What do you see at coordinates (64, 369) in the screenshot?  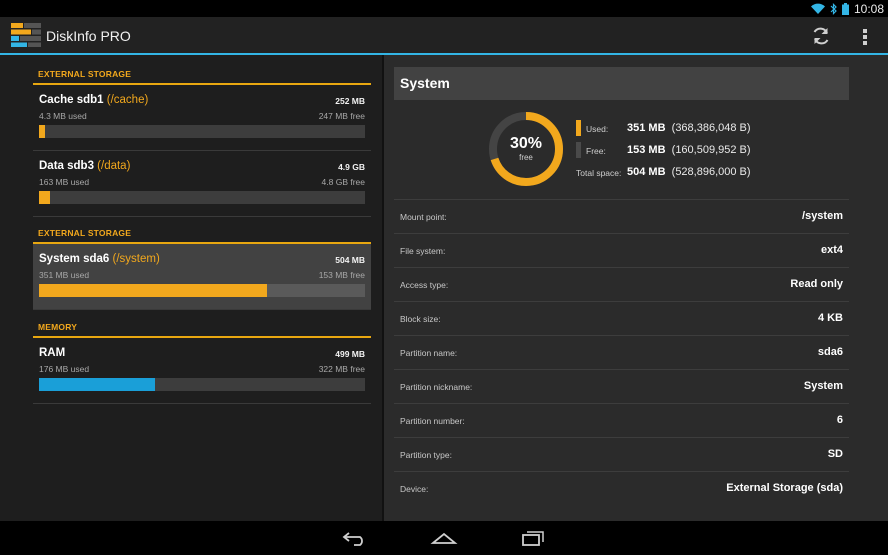 I see `storage-item-used: 176 MB used` at bounding box center [64, 369].